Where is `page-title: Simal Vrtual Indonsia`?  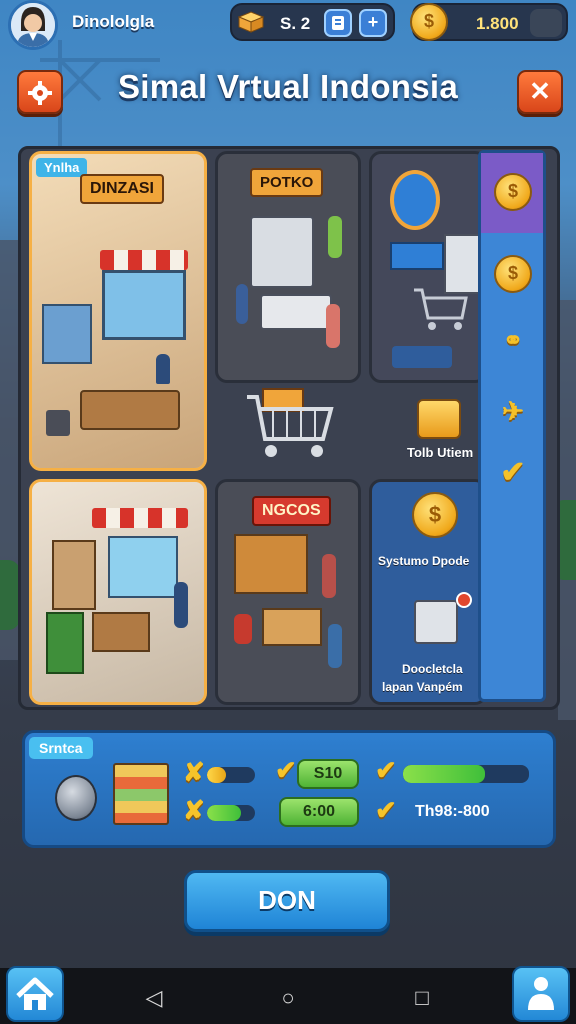
page-title: Simal Vrtual Indonsia is located at coordinates (288, 86).